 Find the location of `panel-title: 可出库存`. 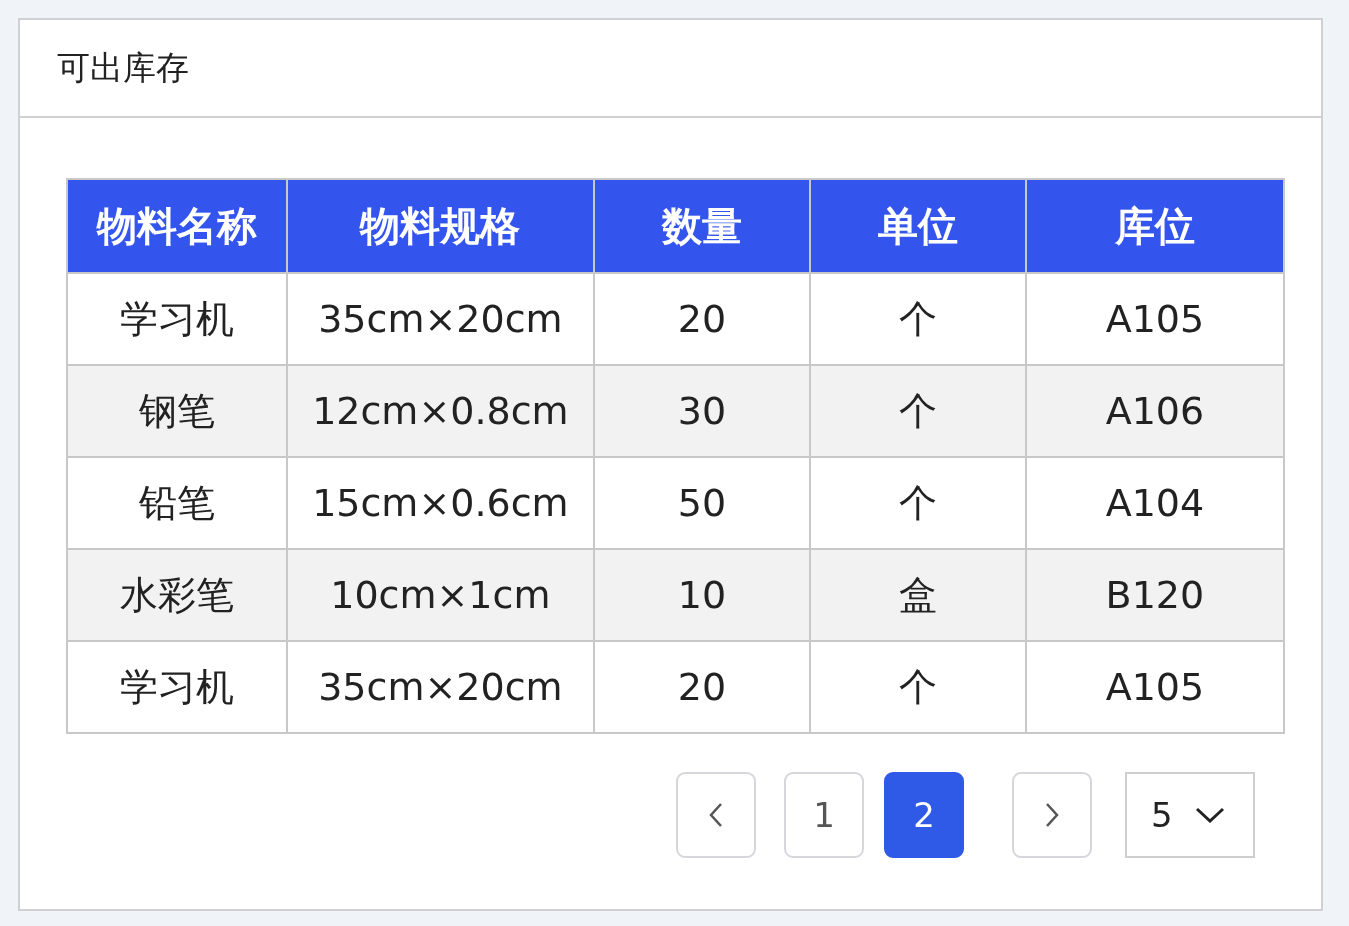

panel-title: 可出库存 is located at coordinates (123, 67).